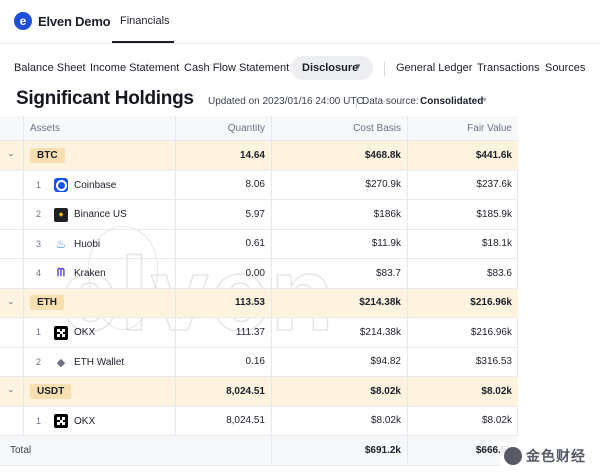  What do you see at coordinates (100, 391) in the screenshot?
I see `asset-cell: USDT` at bounding box center [100, 391].